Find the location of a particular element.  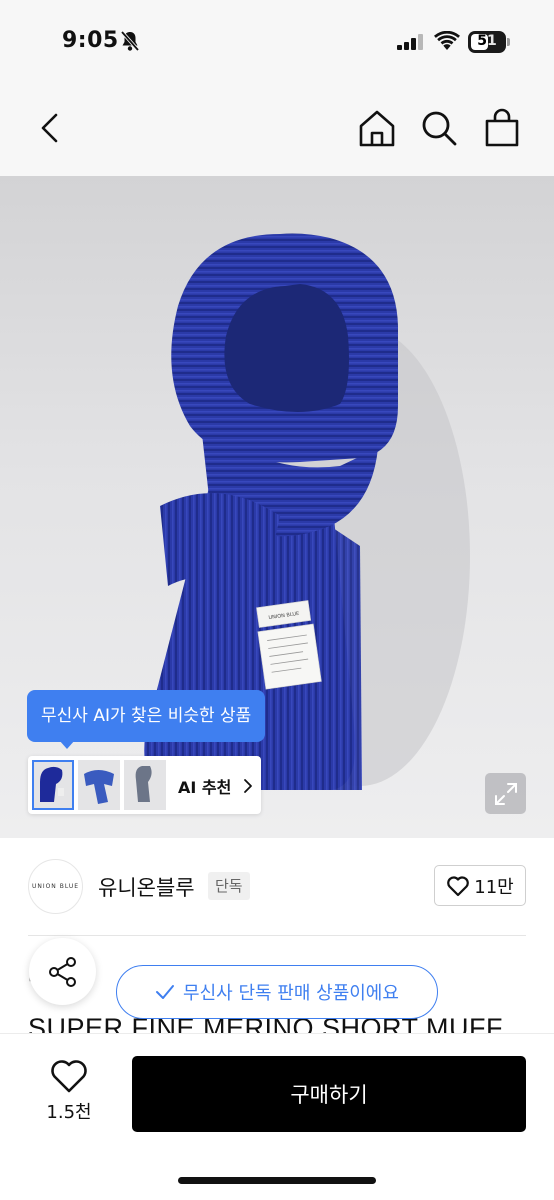

cellular-signal-icon is located at coordinates (410, 42).